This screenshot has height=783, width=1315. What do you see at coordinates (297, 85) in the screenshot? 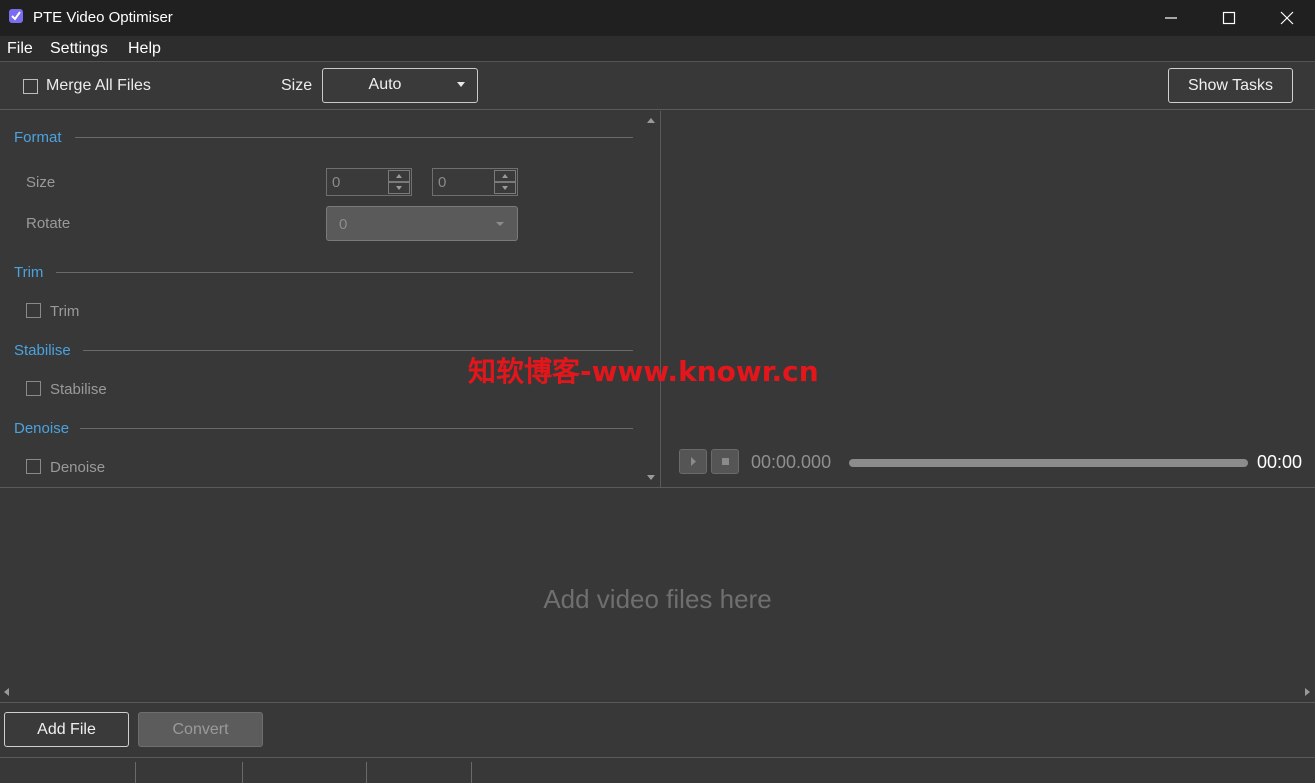
I see `size-label: Size` at bounding box center [297, 85].